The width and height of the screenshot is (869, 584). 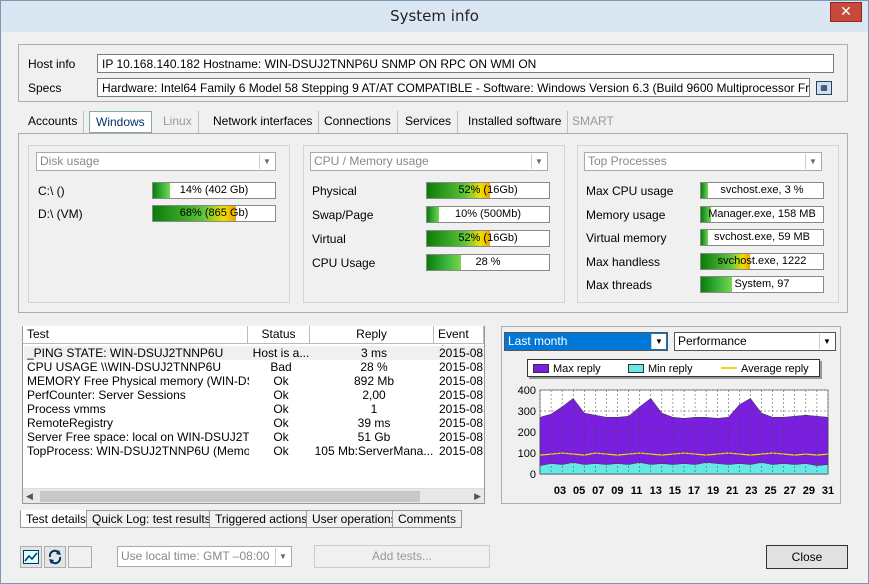 I want to click on usage-bar-text: 28 %, so click(x=488, y=262).